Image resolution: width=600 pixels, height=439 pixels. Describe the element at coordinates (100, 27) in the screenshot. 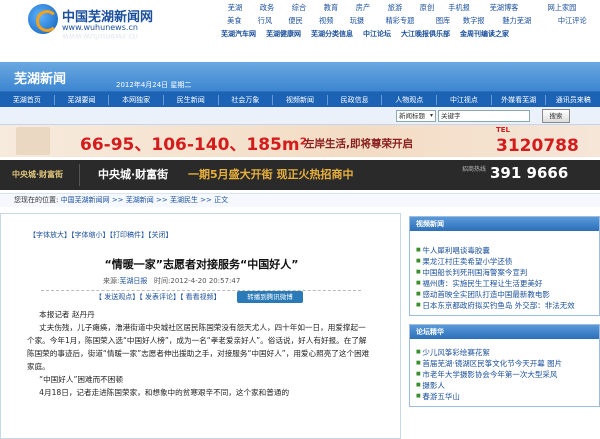

I see `logo-url: www.wuhunews.cn` at that location.